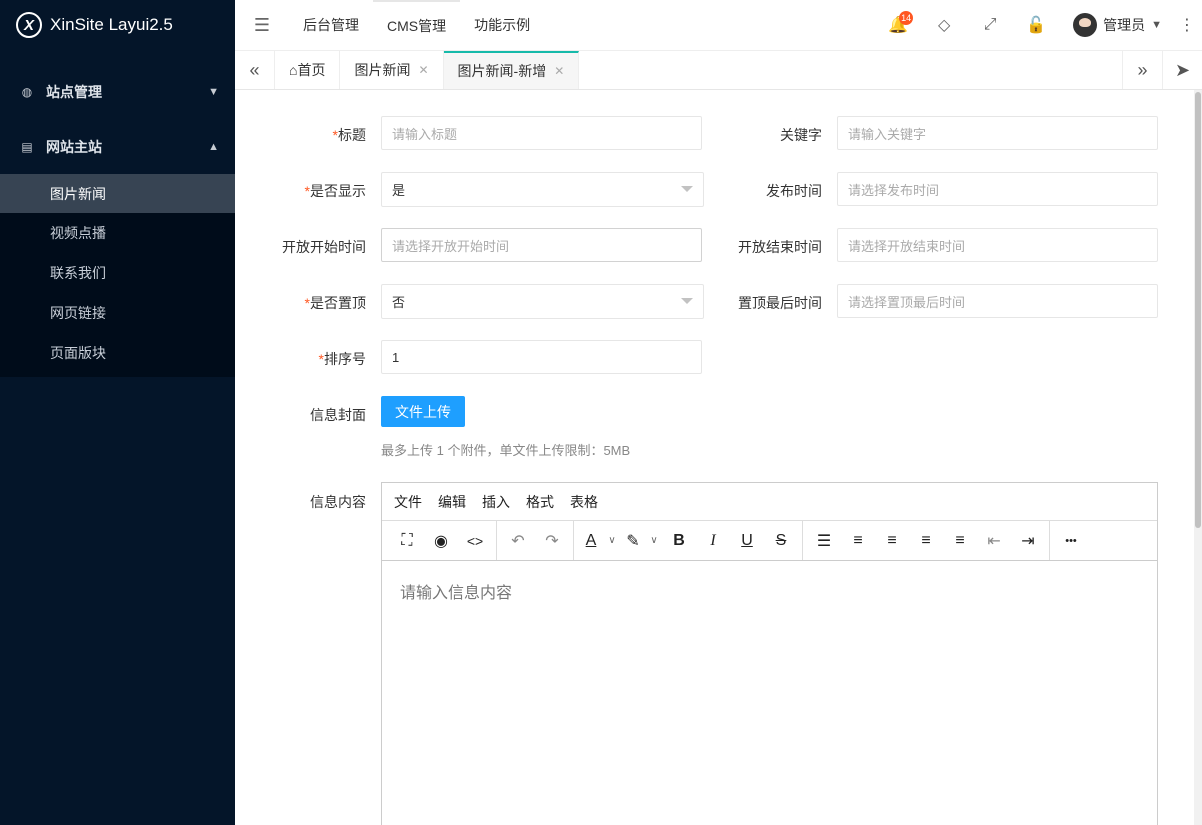  Describe the element at coordinates (794, 191) in the screenshot. I see `publish-time-label: 发布时间` at that location.